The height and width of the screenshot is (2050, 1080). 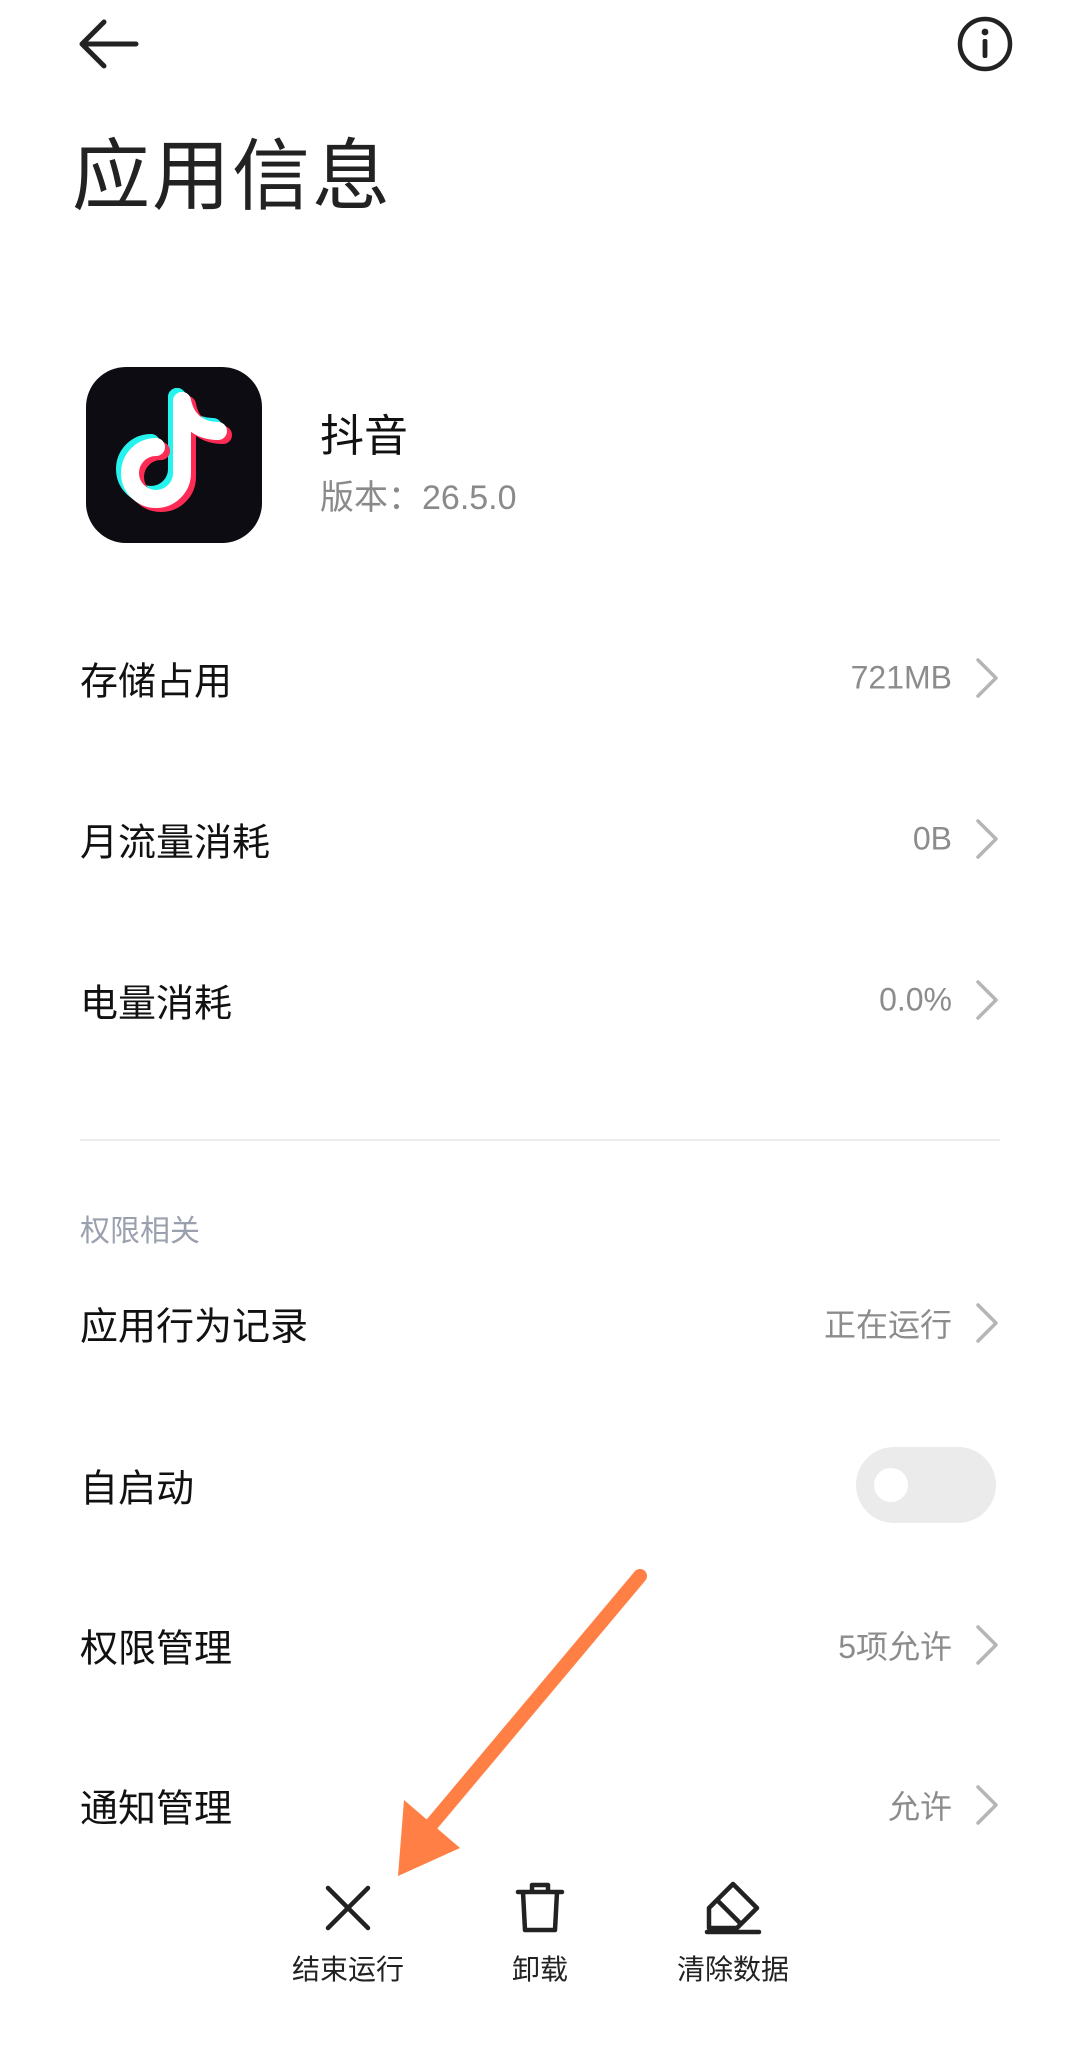 What do you see at coordinates (232, 177) in the screenshot?
I see `page-title: 应用信息` at bounding box center [232, 177].